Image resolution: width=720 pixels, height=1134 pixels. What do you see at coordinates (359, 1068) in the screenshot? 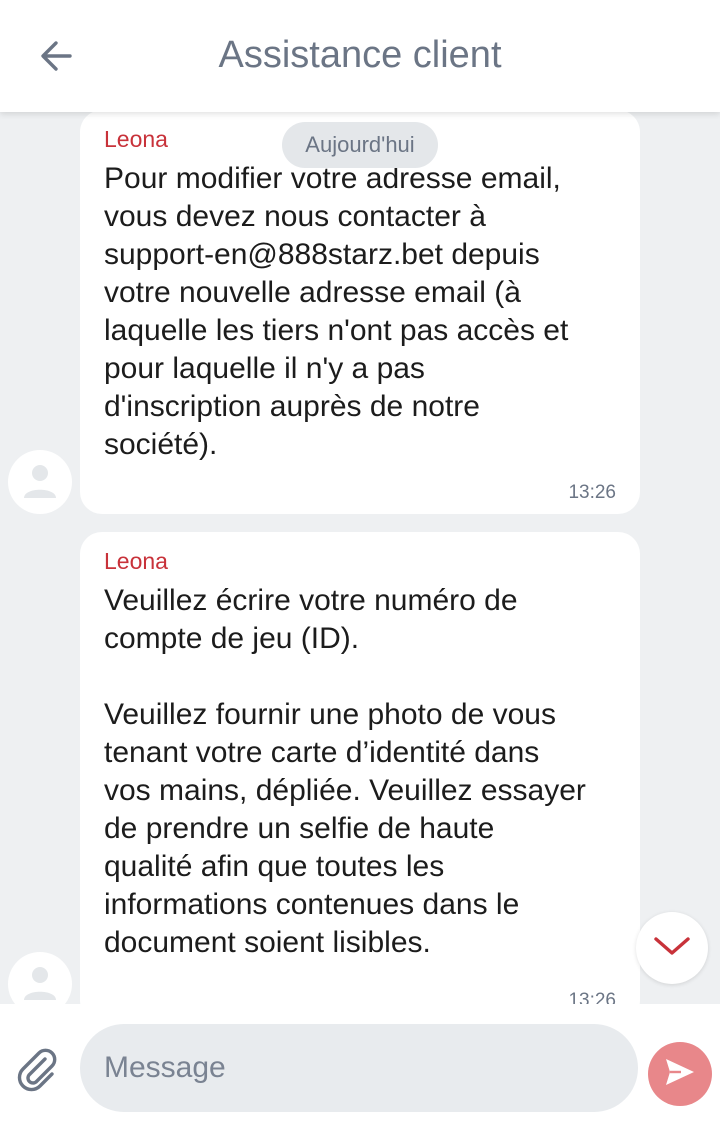
I see `message-input` at bounding box center [359, 1068].